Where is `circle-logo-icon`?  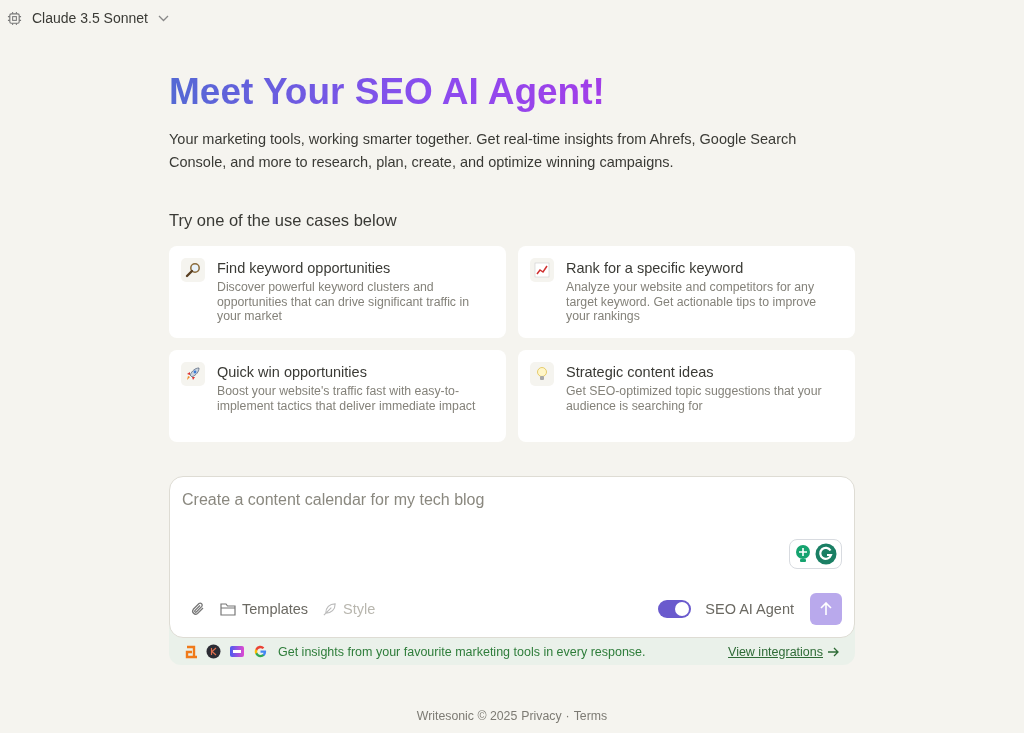
circle-logo-icon is located at coordinates (213, 651).